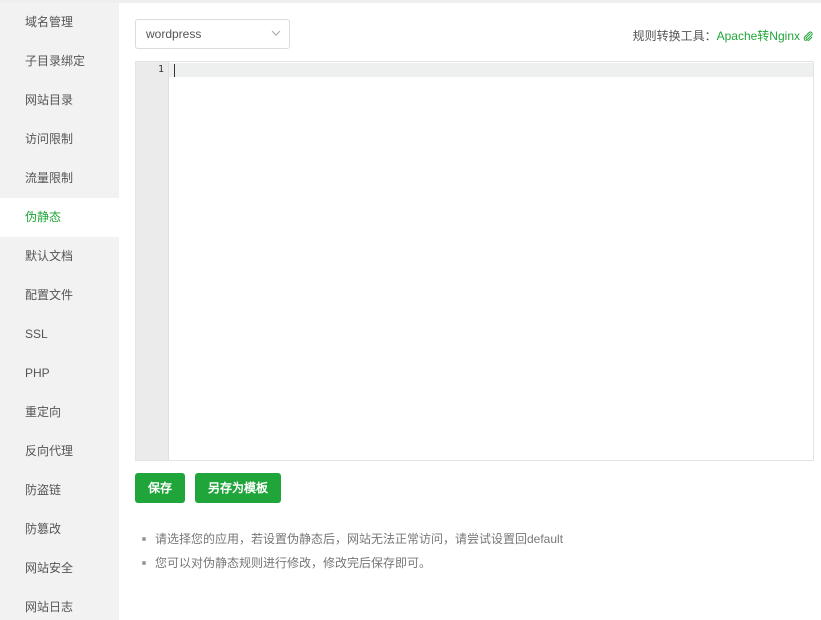 Image resolution: width=821 pixels, height=620 pixels. What do you see at coordinates (160, 69) in the screenshot?
I see `line-number: 1` at bounding box center [160, 69].